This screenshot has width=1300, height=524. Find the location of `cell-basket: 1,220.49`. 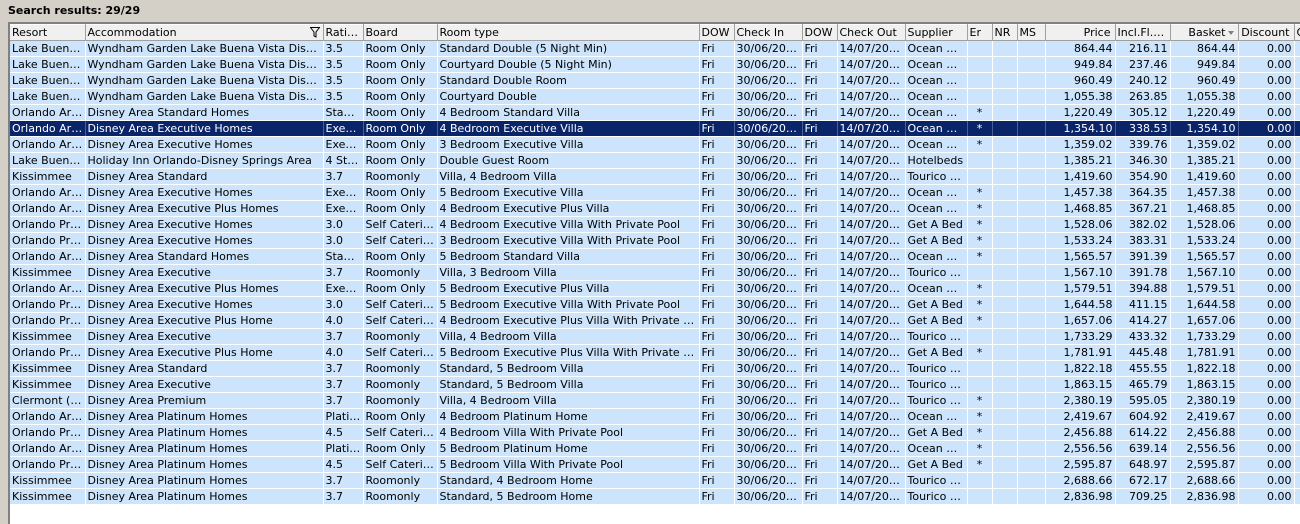

cell-basket: 1,220.49 is located at coordinates (1204, 112).